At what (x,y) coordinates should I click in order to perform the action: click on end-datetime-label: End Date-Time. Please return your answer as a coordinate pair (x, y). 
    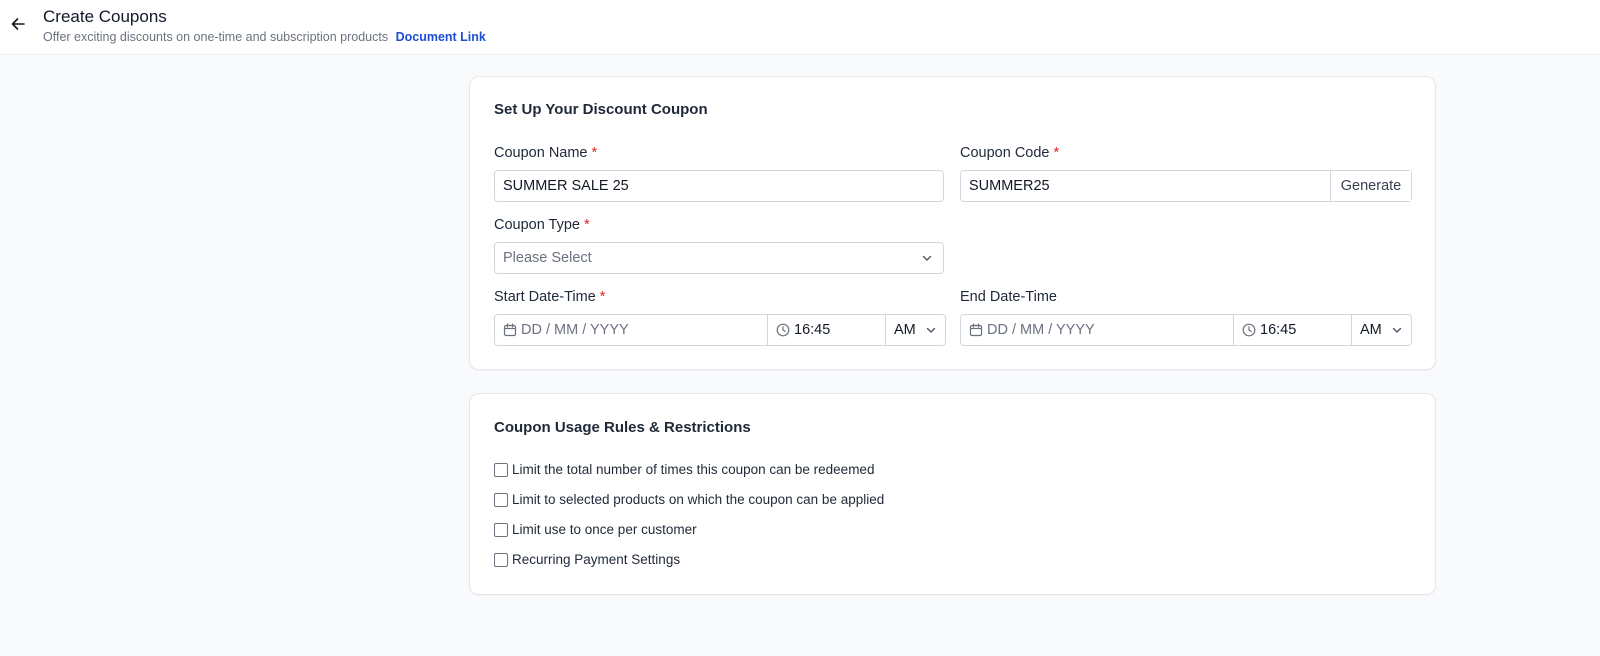
    Looking at the image, I should click on (1008, 297).